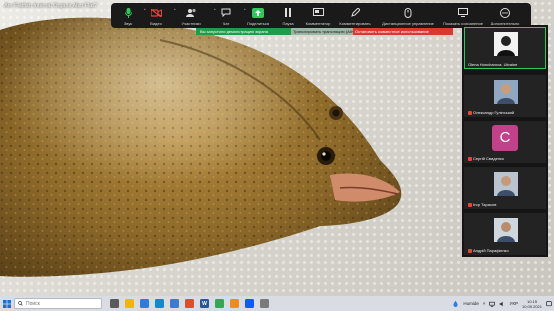 The height and width of the screenshot is (311, 554). I want to click on pause-icon, so click(288, 12).